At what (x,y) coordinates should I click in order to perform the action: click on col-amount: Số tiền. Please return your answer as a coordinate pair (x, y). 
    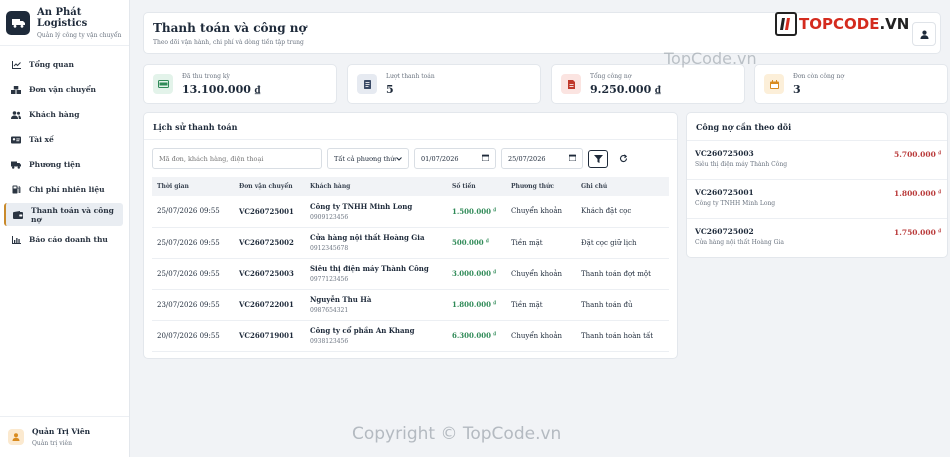
    Looking at the image, I should click on (464, 186).